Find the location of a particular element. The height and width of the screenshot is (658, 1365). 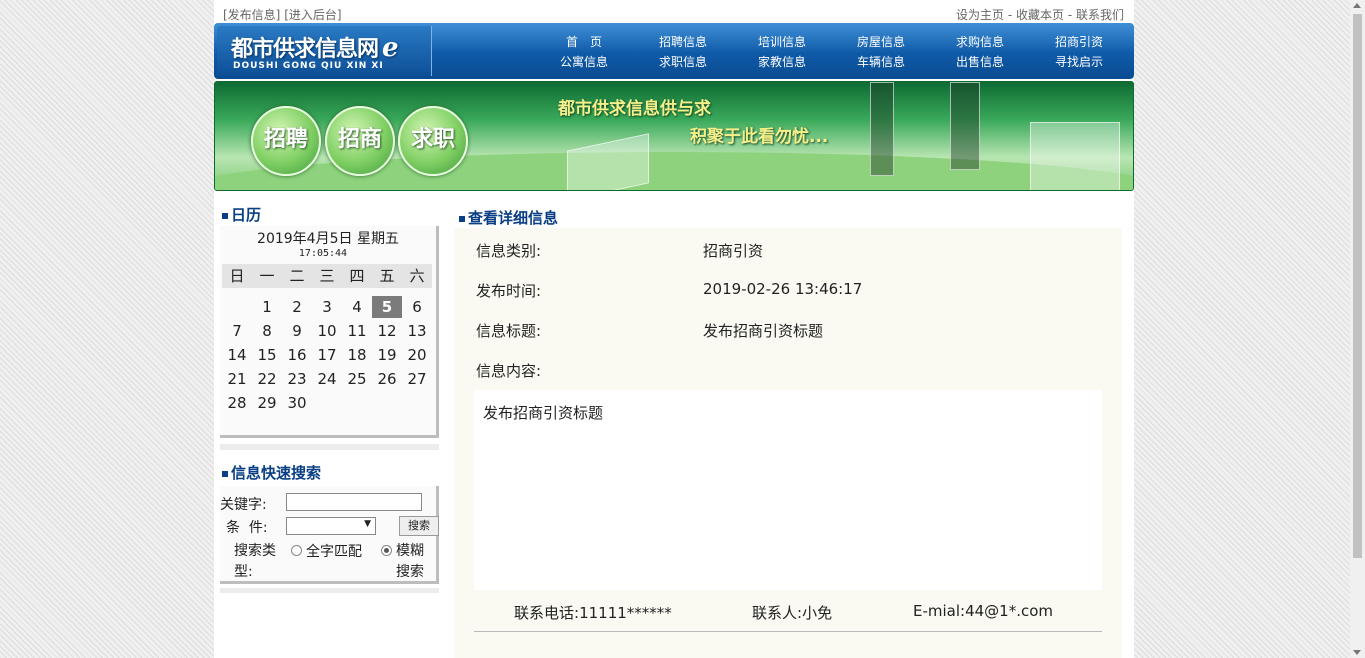

nav-job-seek: 求职信息 is located at coordinates (683, 61).